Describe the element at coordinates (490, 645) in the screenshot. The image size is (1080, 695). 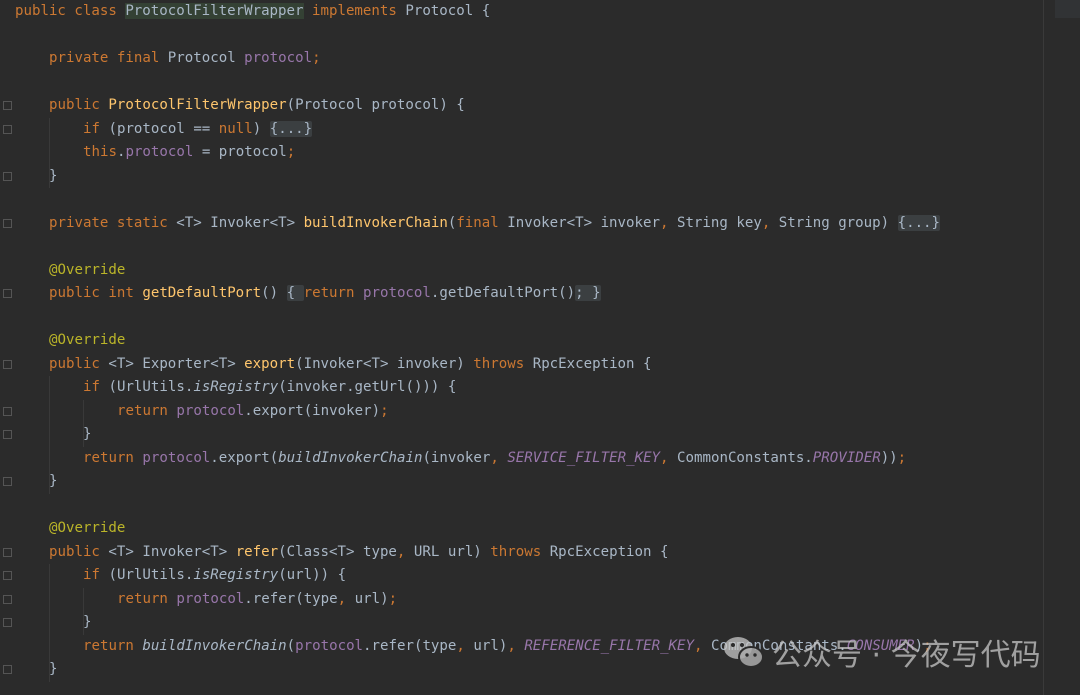
I see `code-token: url)` at that location.